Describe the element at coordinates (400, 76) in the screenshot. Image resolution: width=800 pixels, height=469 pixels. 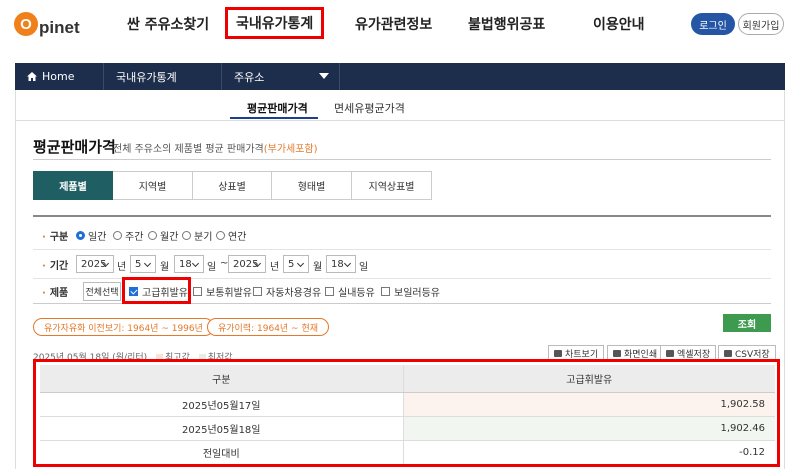
I see `breadcrumb-bar: Home 국내유가통계 주유소` at that location.